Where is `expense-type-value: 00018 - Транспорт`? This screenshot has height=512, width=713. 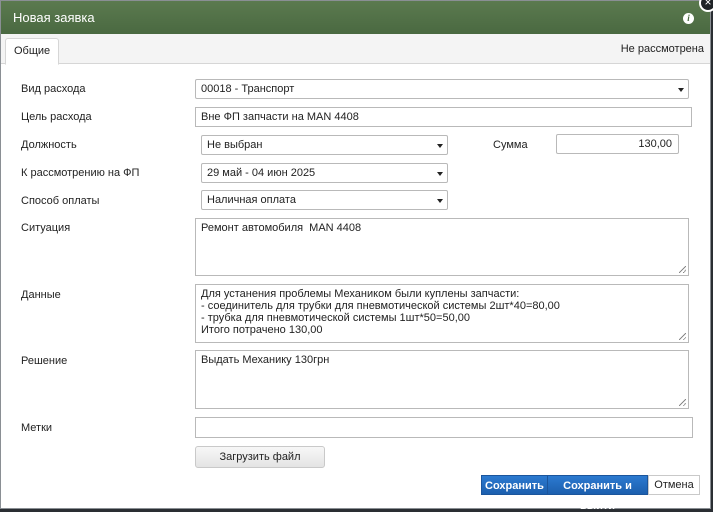
expense-type-value: 00018 - Транспорт is located at coordinates (248, 89).